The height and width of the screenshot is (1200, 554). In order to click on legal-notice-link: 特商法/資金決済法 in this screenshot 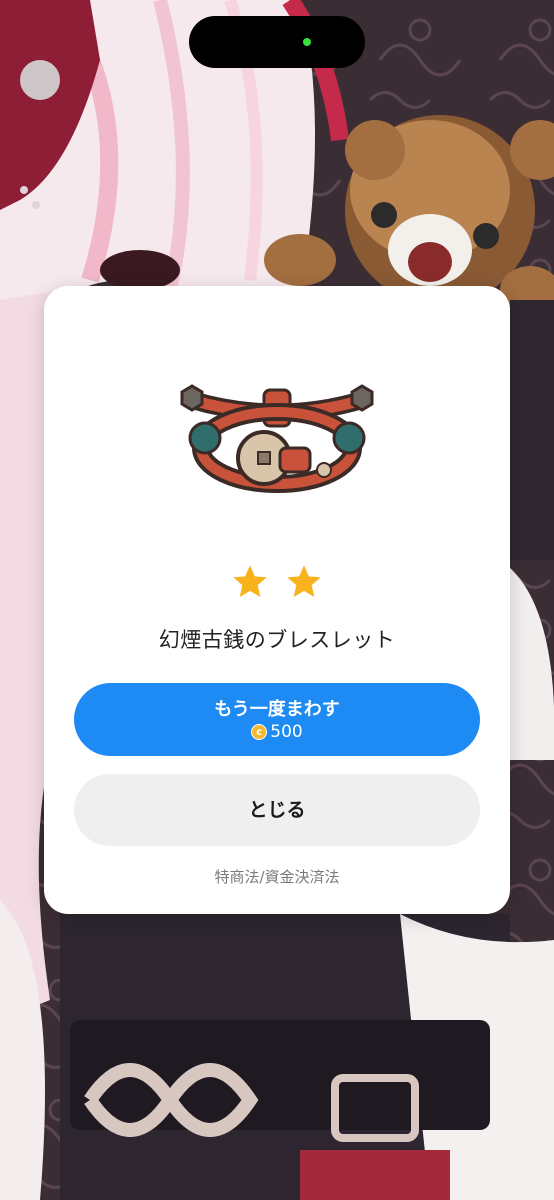, I will do `click(277, 876)`.